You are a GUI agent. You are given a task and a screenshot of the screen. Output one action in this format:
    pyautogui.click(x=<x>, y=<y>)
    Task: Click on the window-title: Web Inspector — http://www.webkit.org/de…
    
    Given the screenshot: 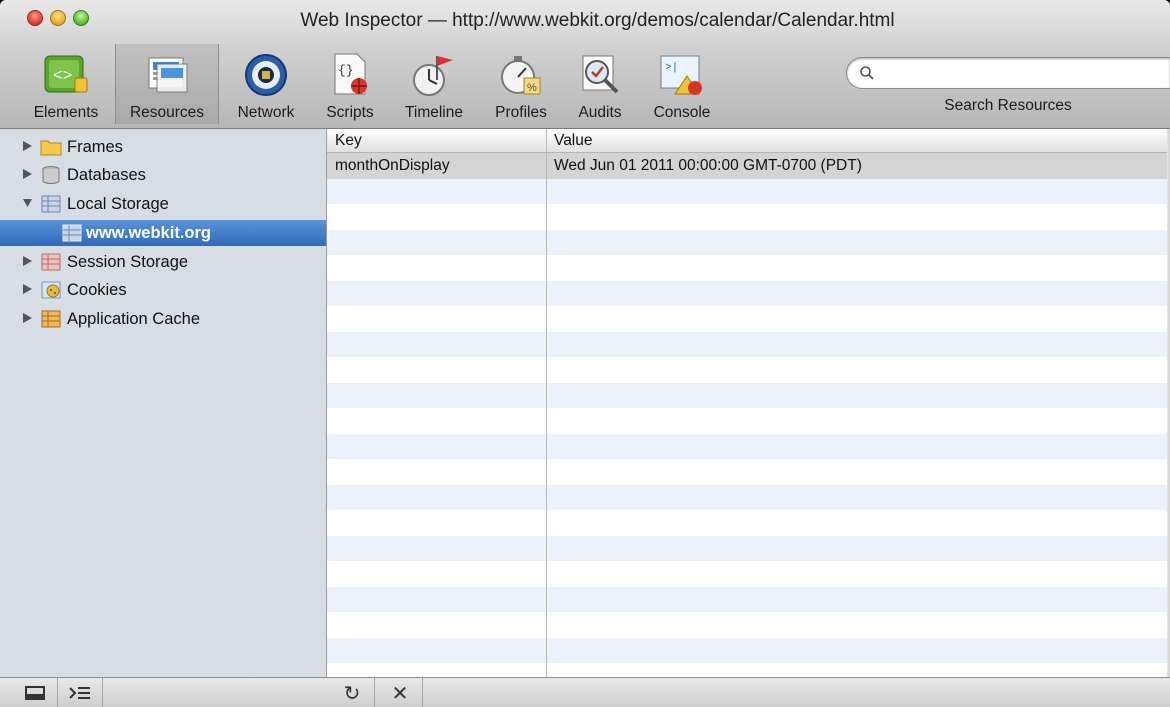 What is the action you would take?
    pyautogui.click(x=597, y=20)
    